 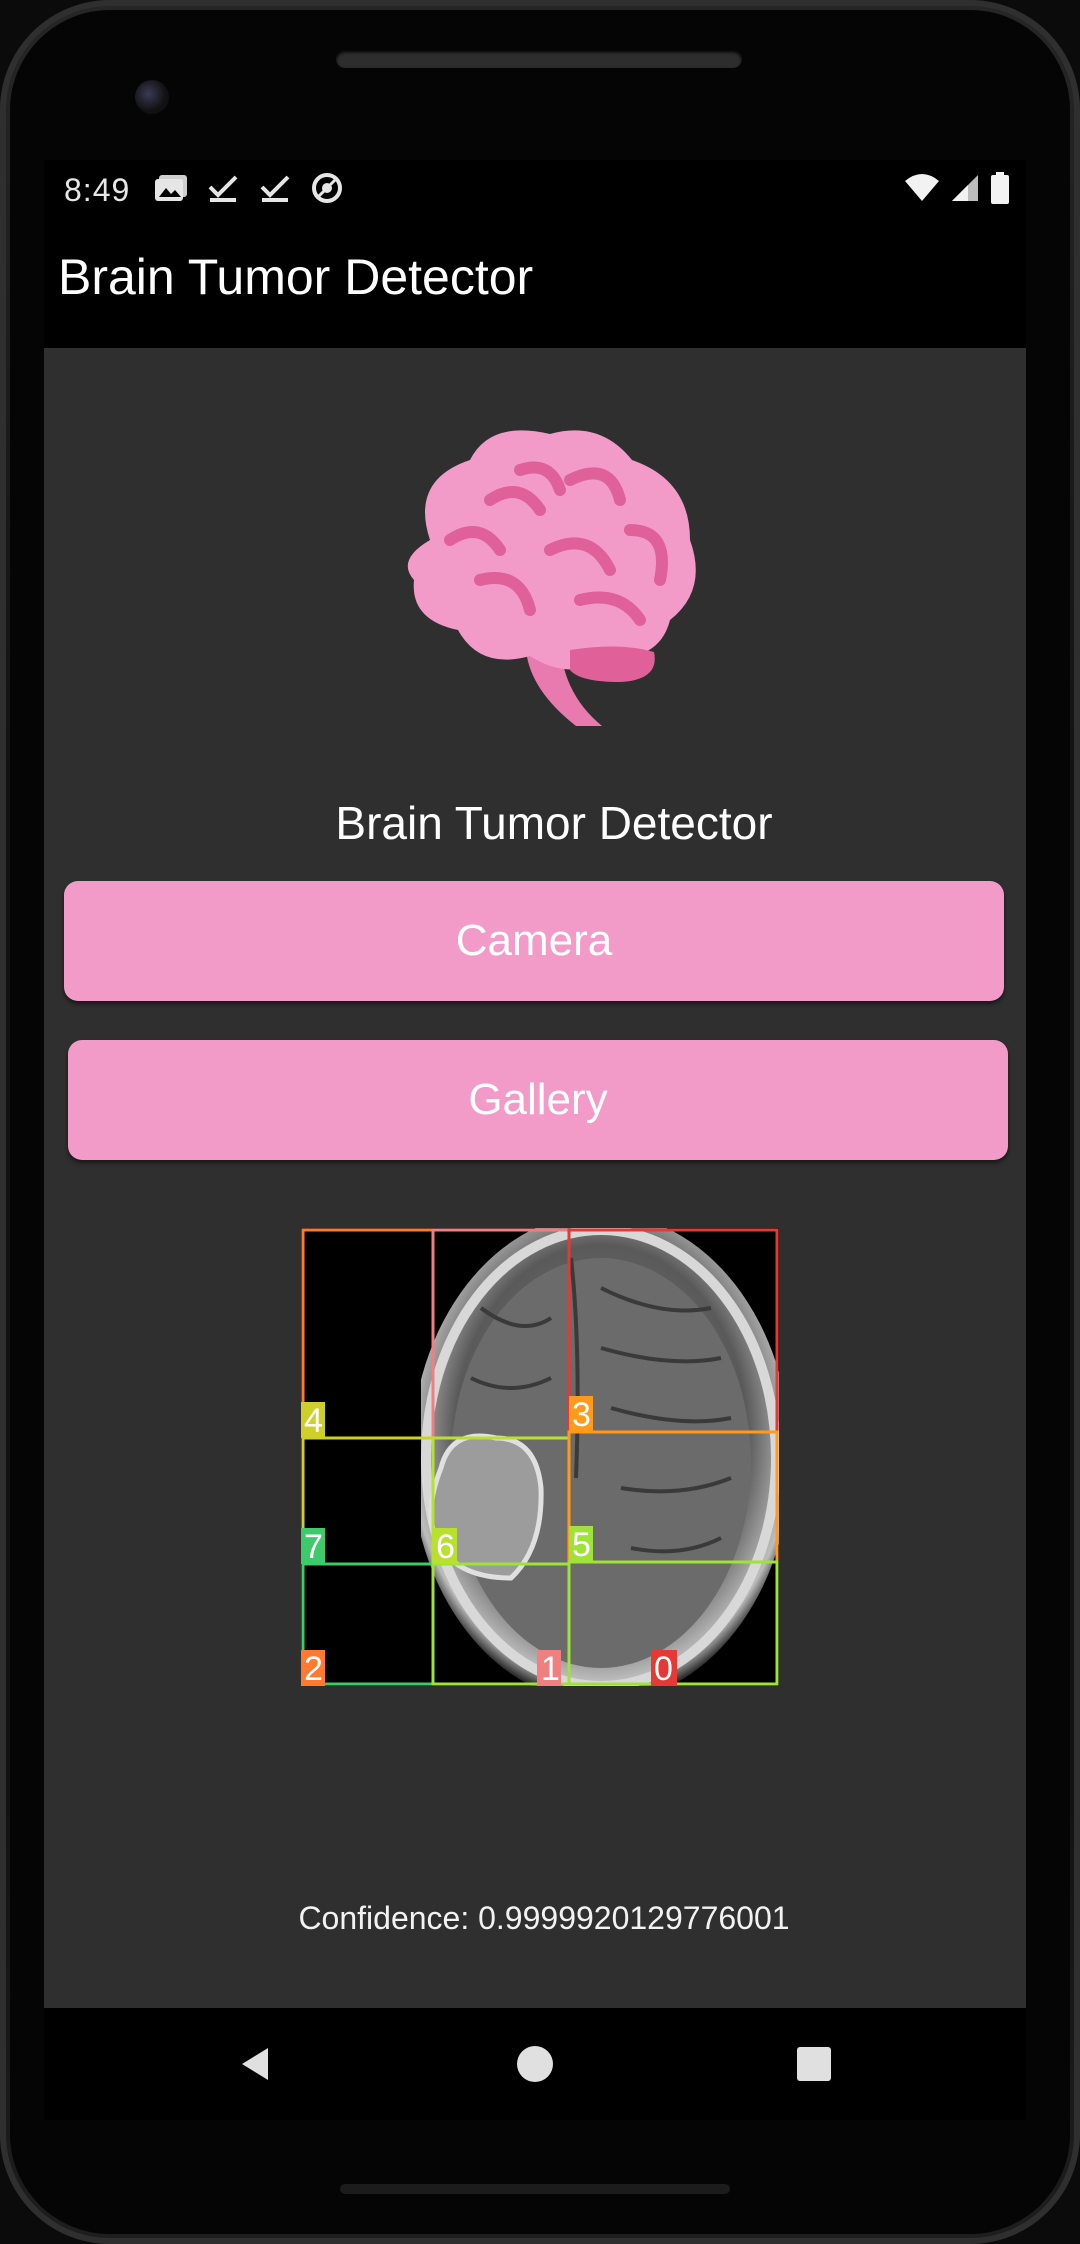 What do you see at coordinates (540, 575) in the screenshot?
I see `brain-icon` at bounding box center [540, 575].